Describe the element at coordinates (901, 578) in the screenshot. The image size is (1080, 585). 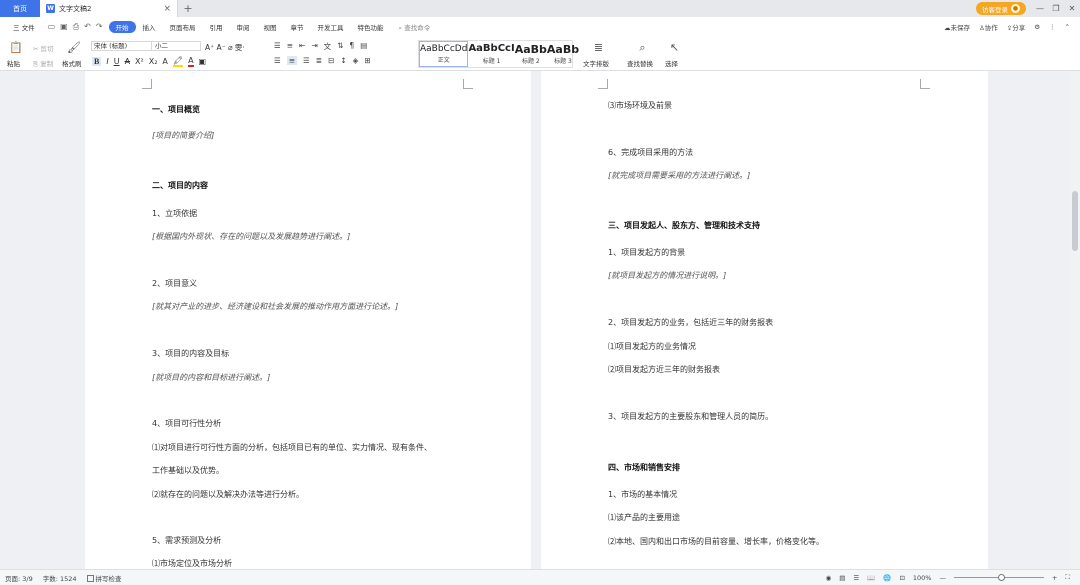
I see `fit-page-icon: ⊡` at that location.